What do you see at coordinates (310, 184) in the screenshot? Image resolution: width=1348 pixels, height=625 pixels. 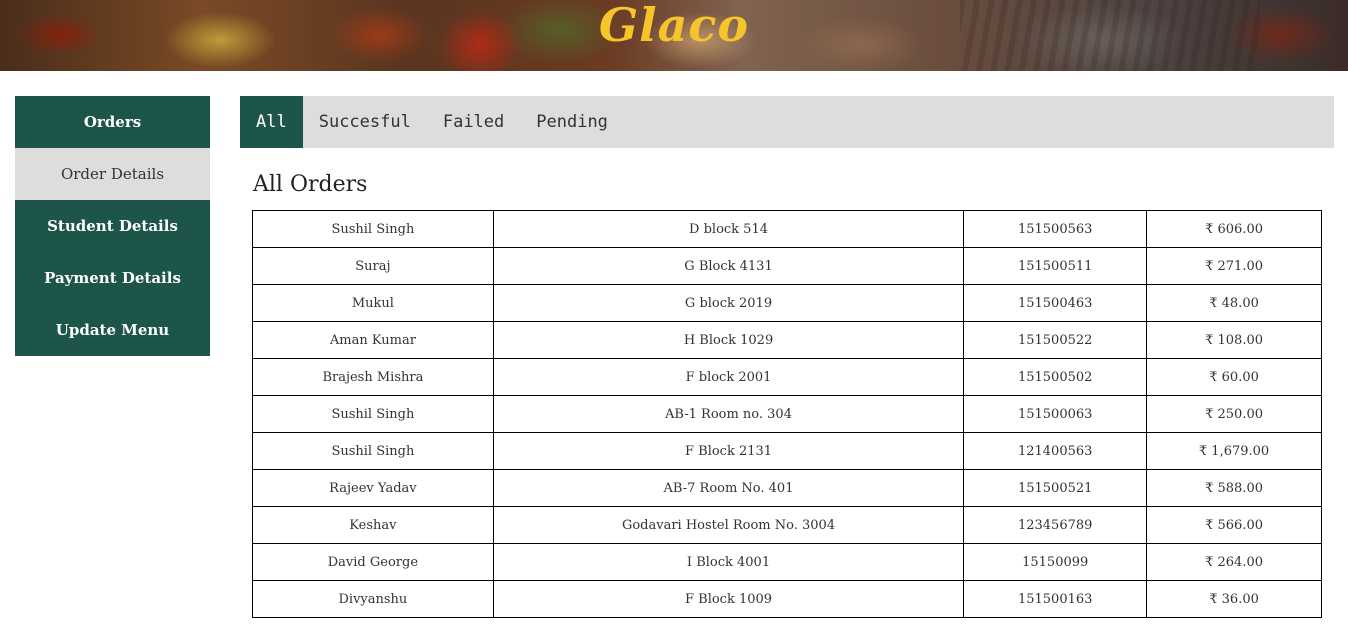 I see `page-title: All Orders` at bounding box center [310, 184].